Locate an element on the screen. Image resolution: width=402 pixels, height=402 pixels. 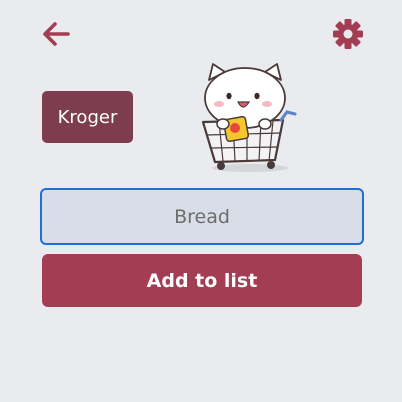
back-button is located at coordinates (56, 34).